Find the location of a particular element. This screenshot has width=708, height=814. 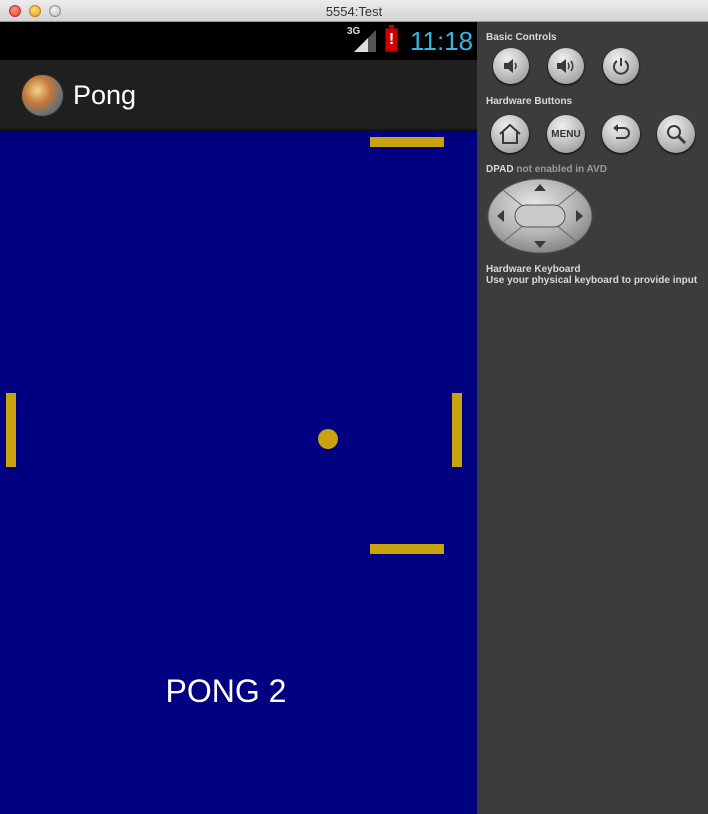

window-titlebar: 5554:Test is located at coordinates (354, 11).